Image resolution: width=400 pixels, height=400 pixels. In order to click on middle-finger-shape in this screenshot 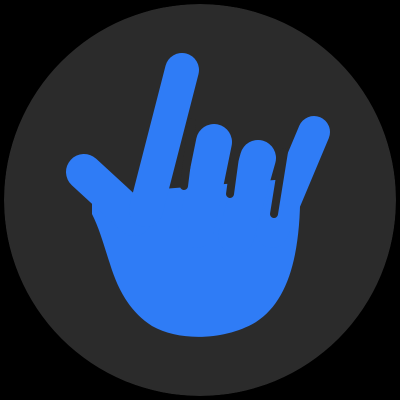, I will do `click(205, 186)`.